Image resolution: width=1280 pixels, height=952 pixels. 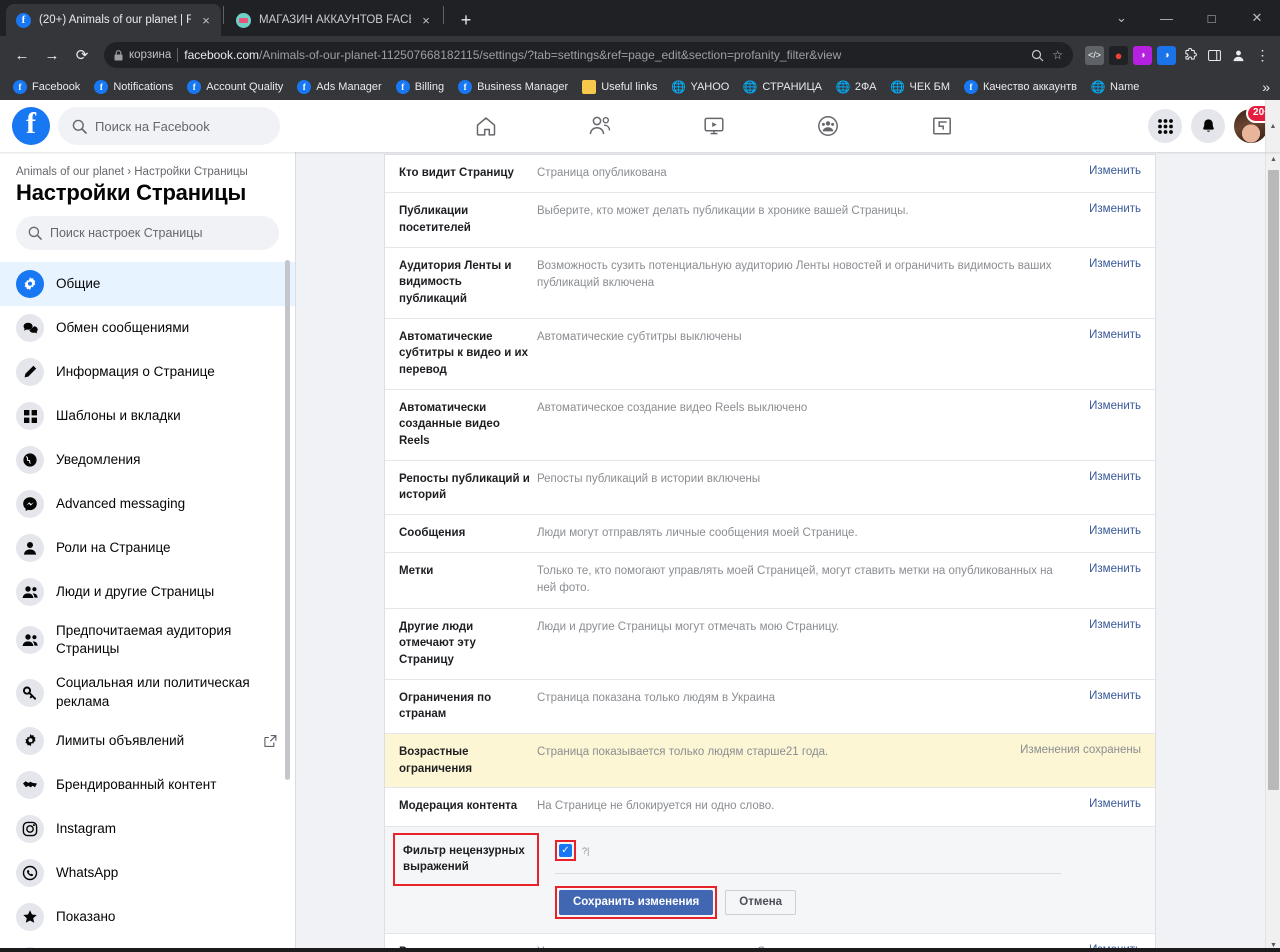 What do you see at coordinates (1208, 126) in the screenshot?
I see `bell-icon` at bounding box center [1208, 126].